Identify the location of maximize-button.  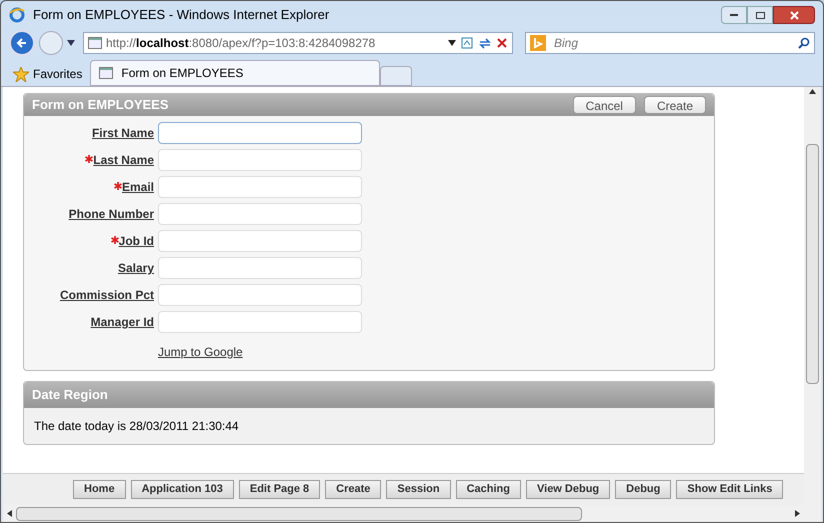
(760, 15).